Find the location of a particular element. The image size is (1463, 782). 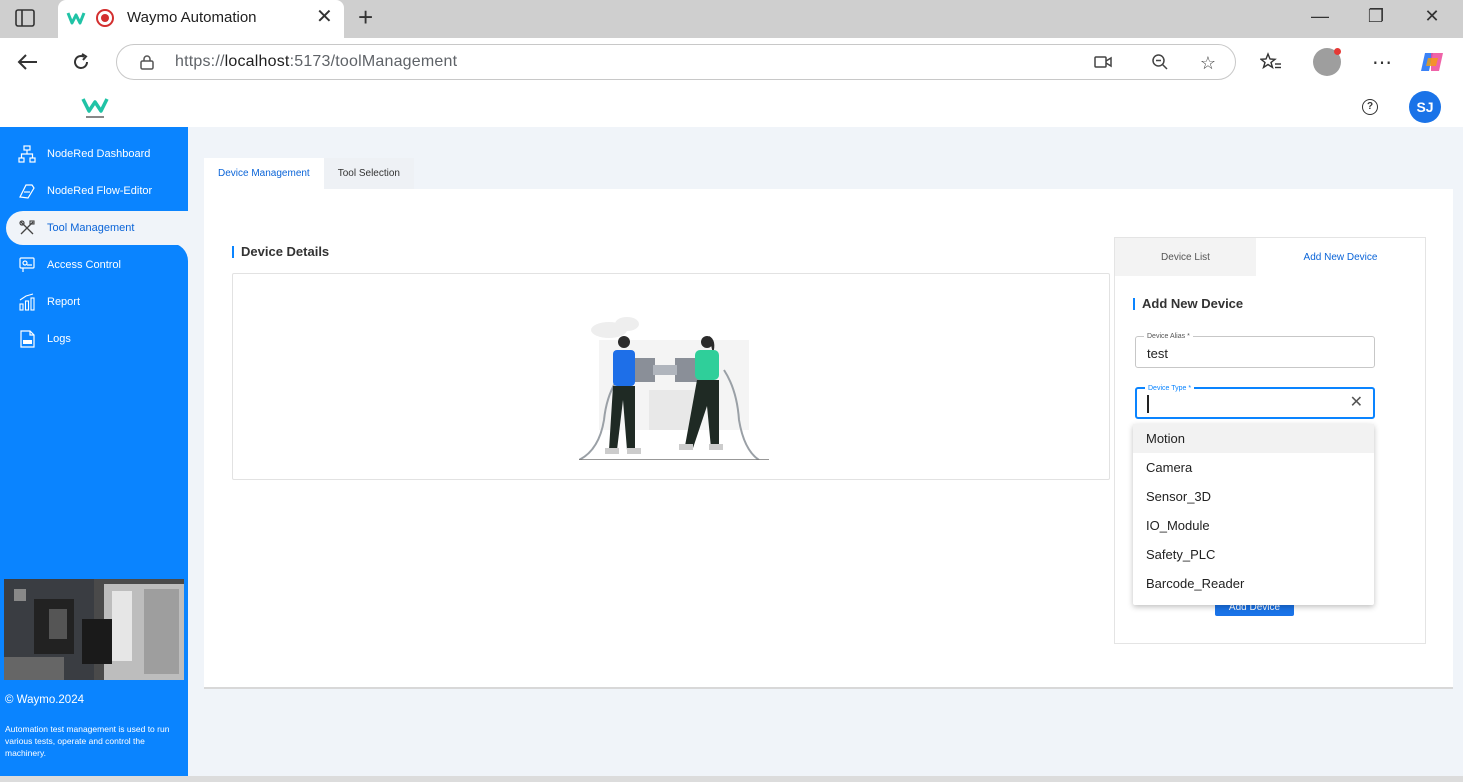

more-menu-icon: ⋯ is located at coordinates (1382, 62).